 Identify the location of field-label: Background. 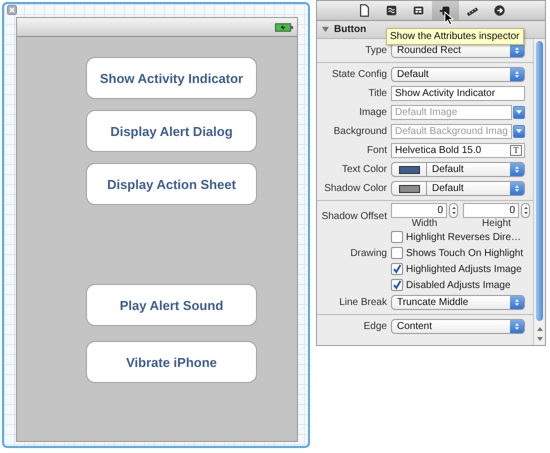
(360, 131).